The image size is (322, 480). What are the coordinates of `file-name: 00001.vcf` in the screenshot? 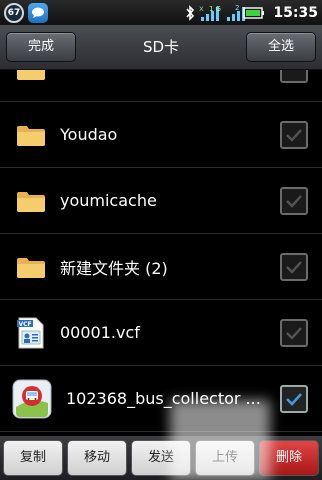 It's located at (100, 332).